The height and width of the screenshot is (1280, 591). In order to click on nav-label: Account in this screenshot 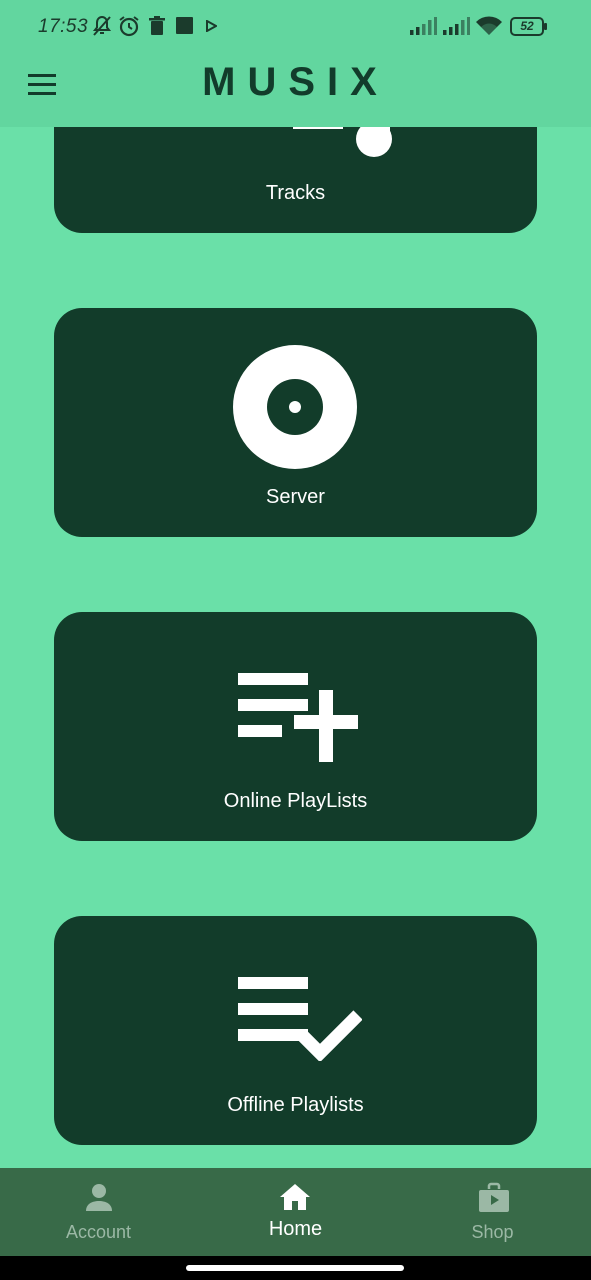, I will do `click(98, 1232)`.